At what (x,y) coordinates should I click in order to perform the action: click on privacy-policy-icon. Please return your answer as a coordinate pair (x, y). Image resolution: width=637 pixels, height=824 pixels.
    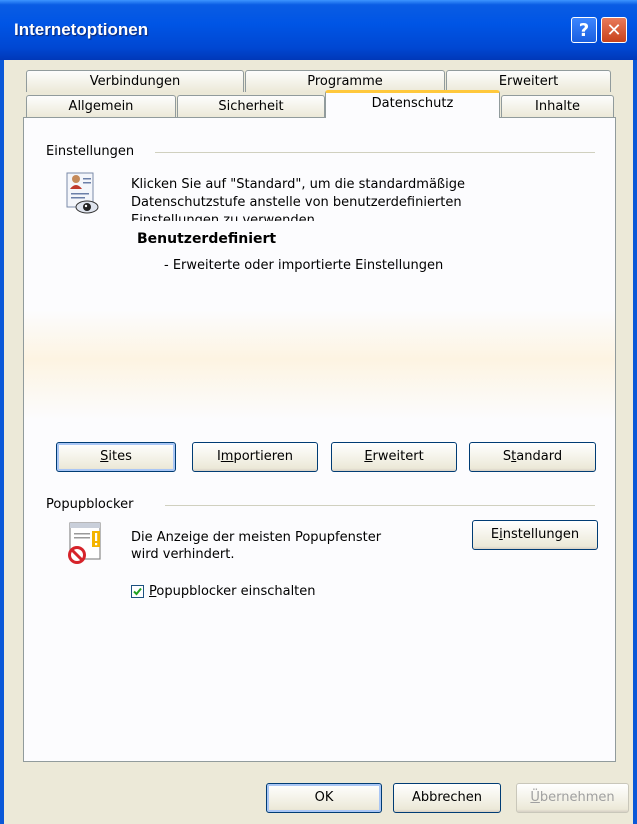
    Looking at the image, I should click on (82, 193).